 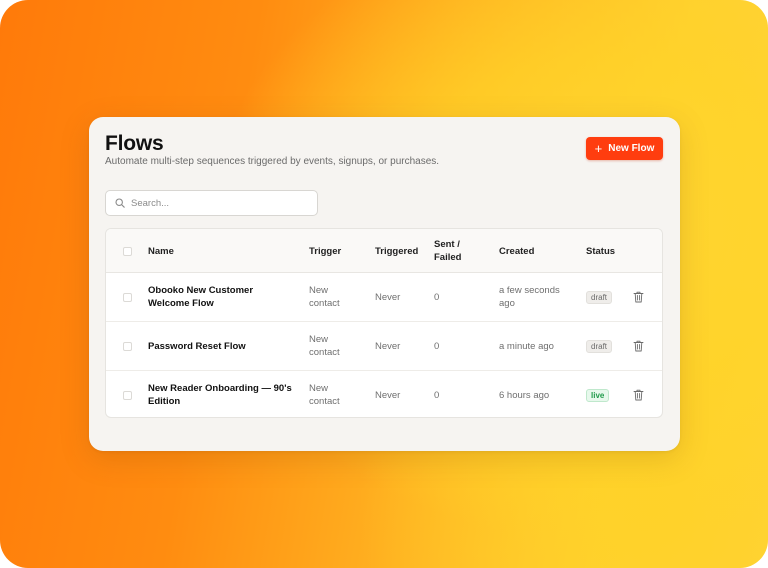 What do you see at coordinates (134, 143) in the screenshot?
I see `page-title: Flows` at bounding box center [134, 143].